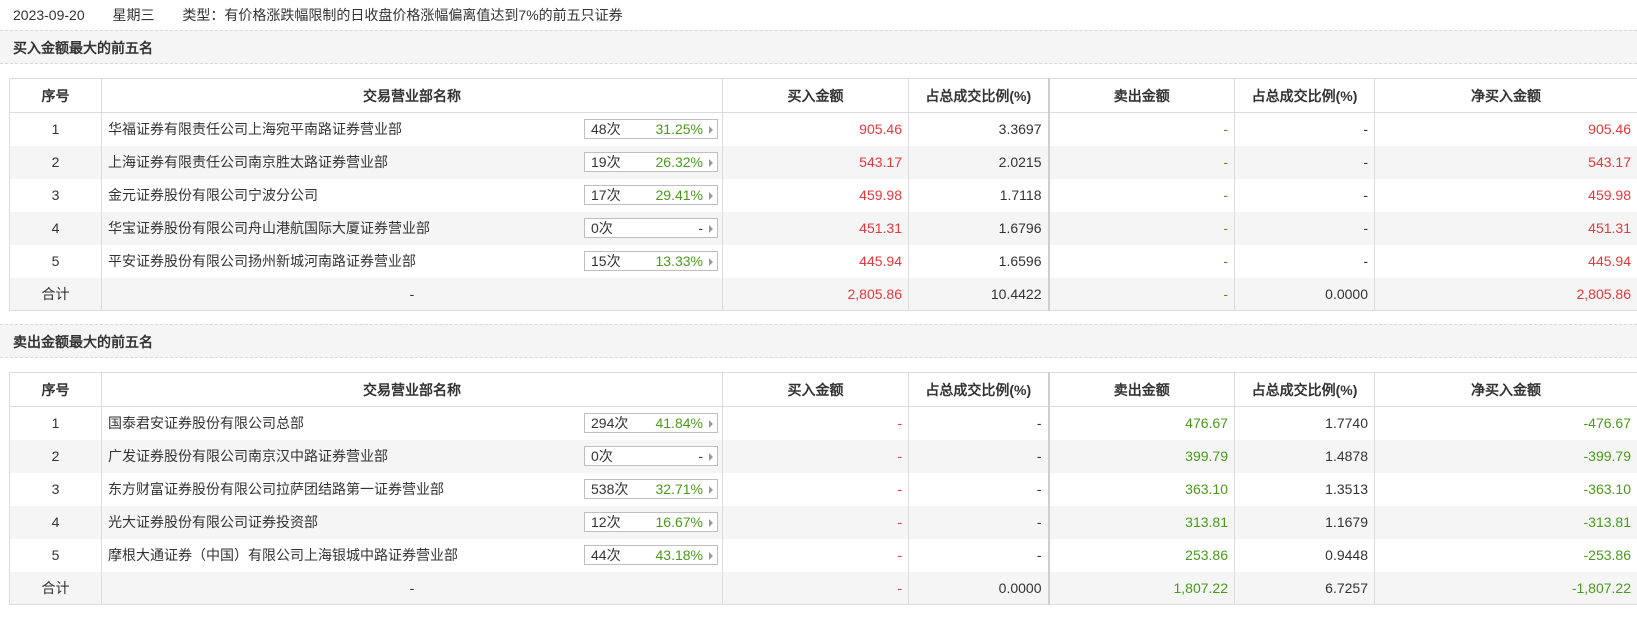 This screenshot has width=1637, height=635. What do you see at coordinates (262, 261) in the screenshot?
I see `broker-name-link: 平安证券股份有限公司扬州新城河南路证券营业部` at bounding box center [262, 261].